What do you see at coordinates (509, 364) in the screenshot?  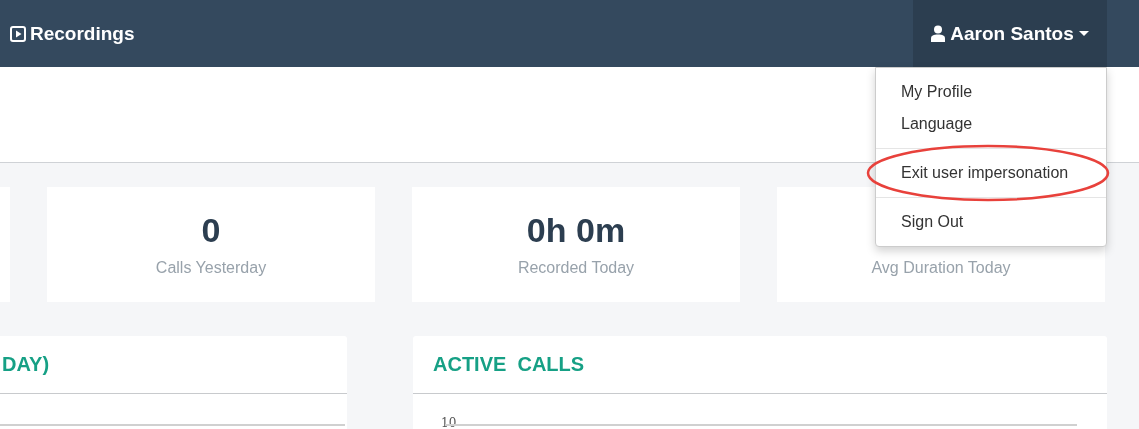 I see `panel-title: ACTIVE CALLS` at bounding box center [509, 364].